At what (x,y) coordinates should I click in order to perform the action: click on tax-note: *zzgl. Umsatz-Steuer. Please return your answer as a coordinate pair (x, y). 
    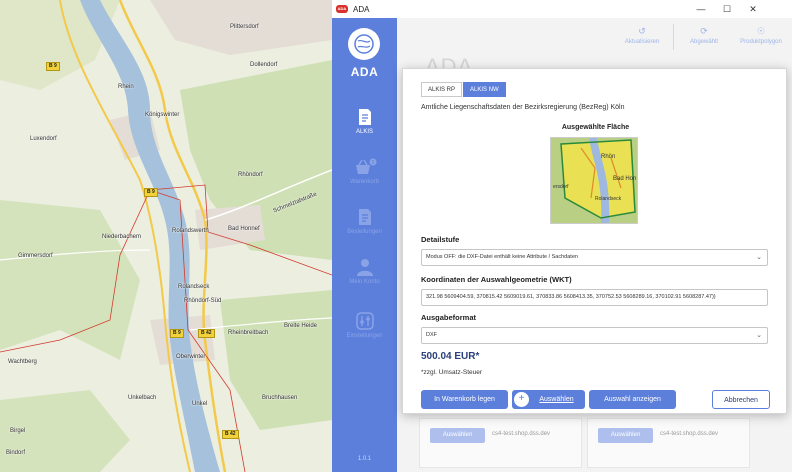
    Looking at the image, I should click on (452, 372).